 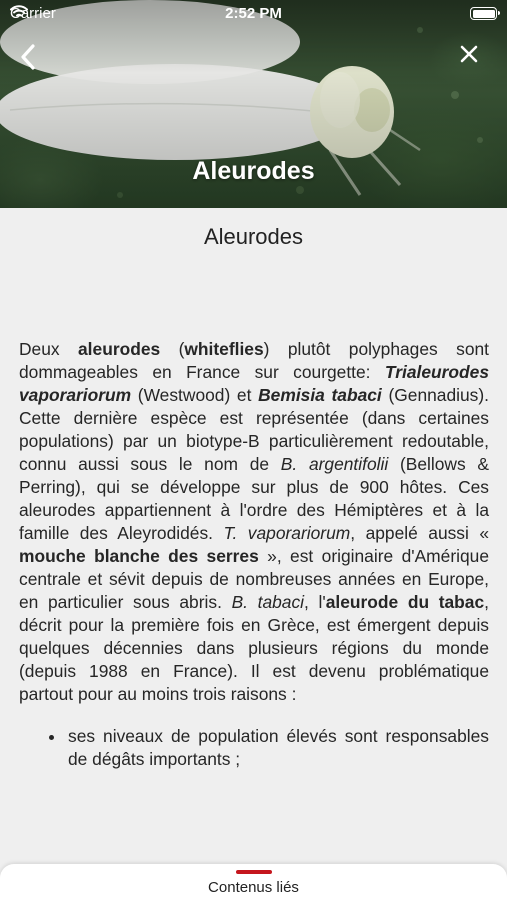 I want to click on text-bold: aleurode du tabac, so click(x=405, y=602).